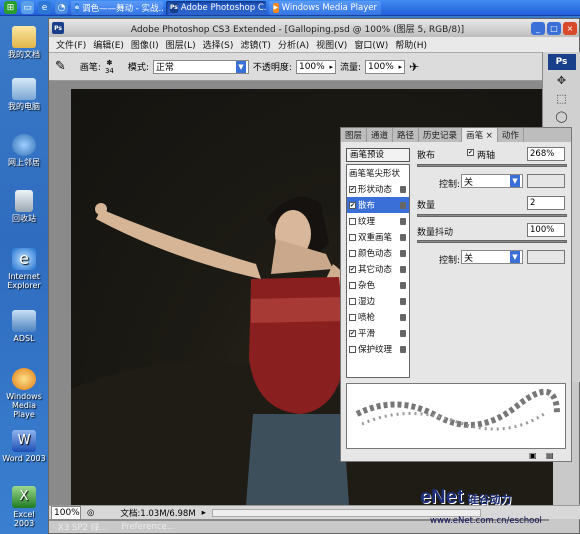 The image size is (580, 534). What do you see at coordinates (204, 513) in the screenshot?
I see `status-menu-icon: ▸` at bounding box center [204, 513].